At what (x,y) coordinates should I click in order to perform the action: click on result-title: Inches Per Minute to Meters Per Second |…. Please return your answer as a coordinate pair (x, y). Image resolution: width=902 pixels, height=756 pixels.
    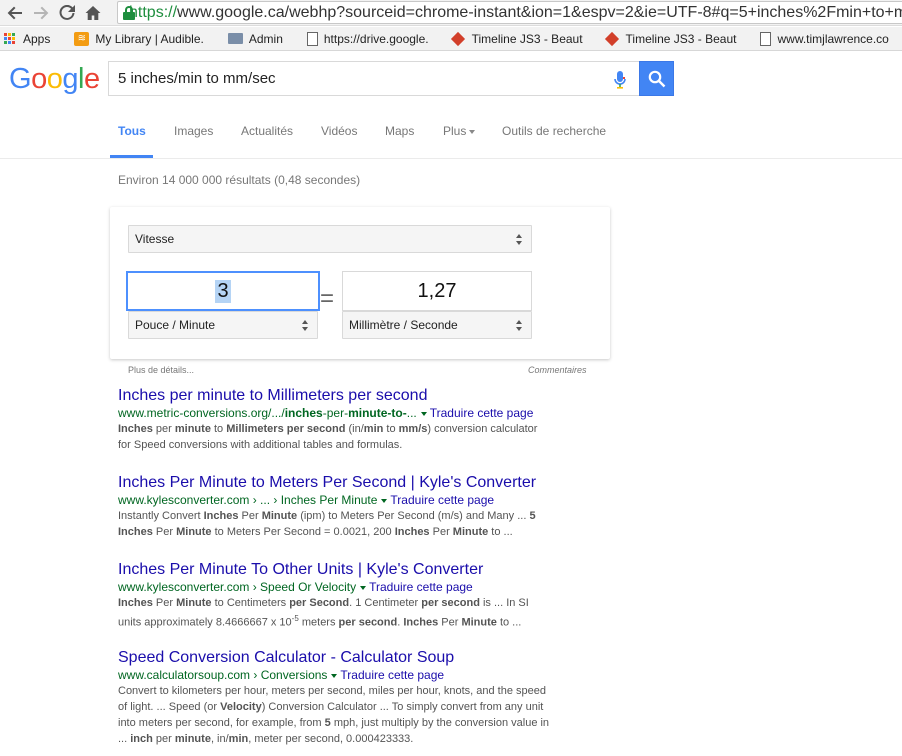
    Looking at the image, I should click on (353, 482).